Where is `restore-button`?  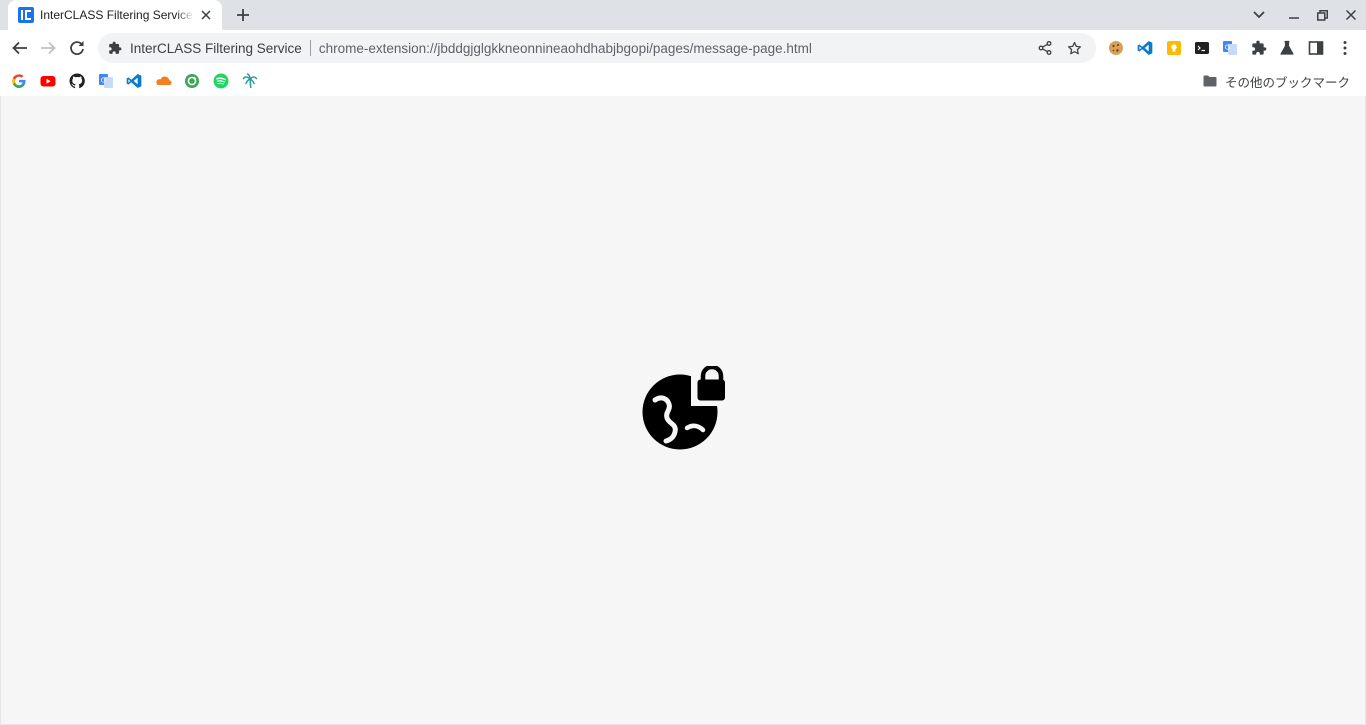 restore-button is located at coordinates (1322, 15).